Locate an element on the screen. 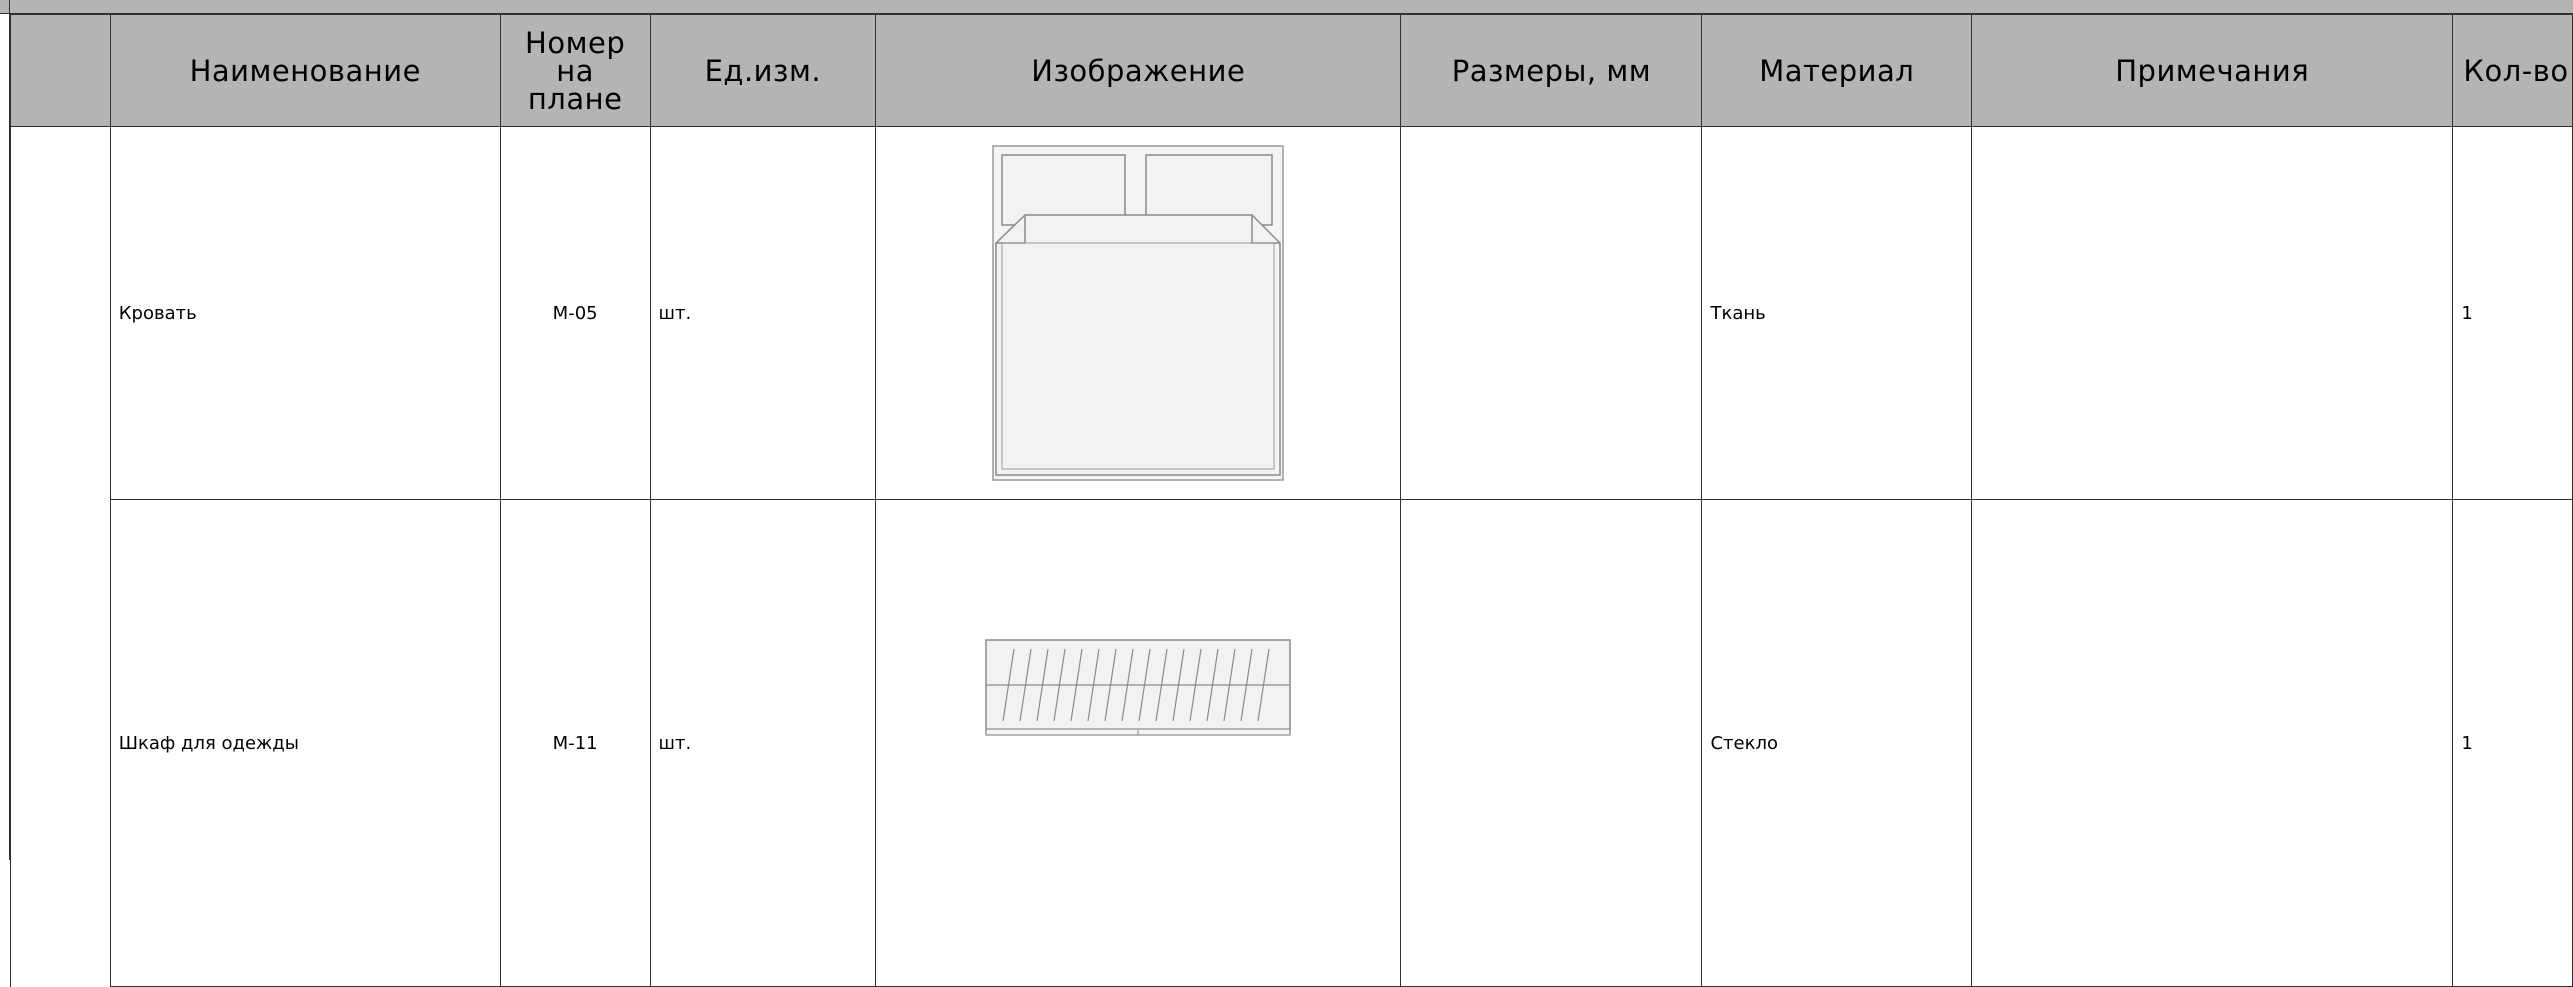 The height and width of the screenshot is (987, 2573). header-name: Наименование is located at coordinates (305, 70).